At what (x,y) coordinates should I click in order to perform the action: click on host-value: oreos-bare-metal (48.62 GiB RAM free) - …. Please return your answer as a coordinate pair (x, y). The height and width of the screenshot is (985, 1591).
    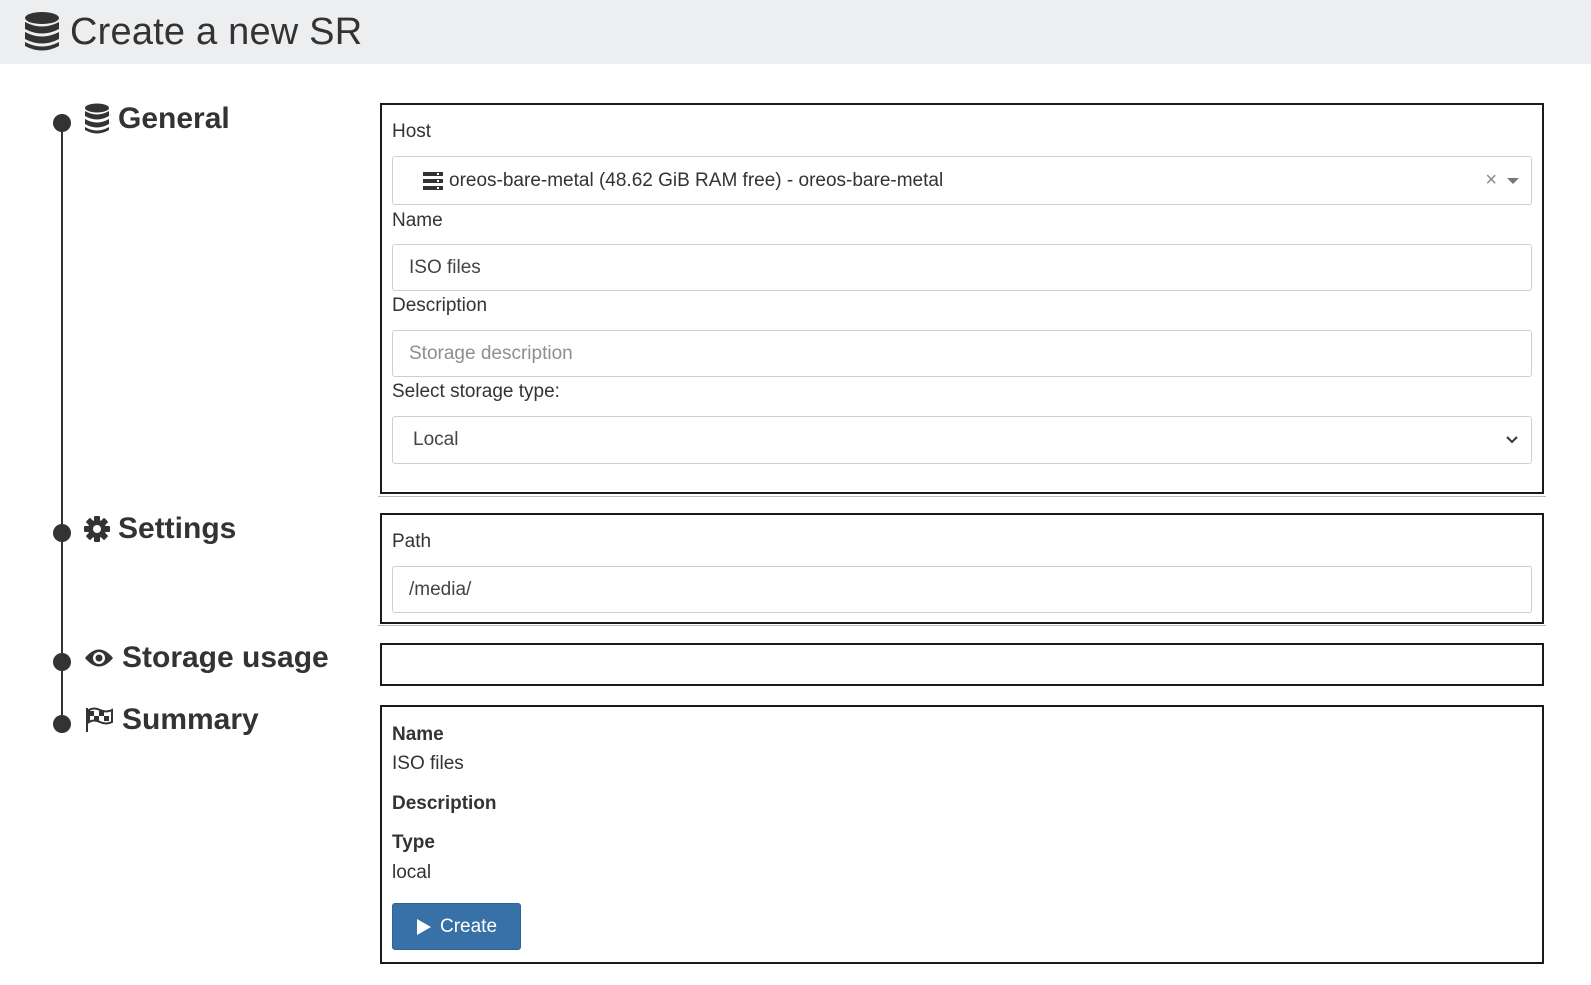
    Looking at the image, I should click on (696, 180).